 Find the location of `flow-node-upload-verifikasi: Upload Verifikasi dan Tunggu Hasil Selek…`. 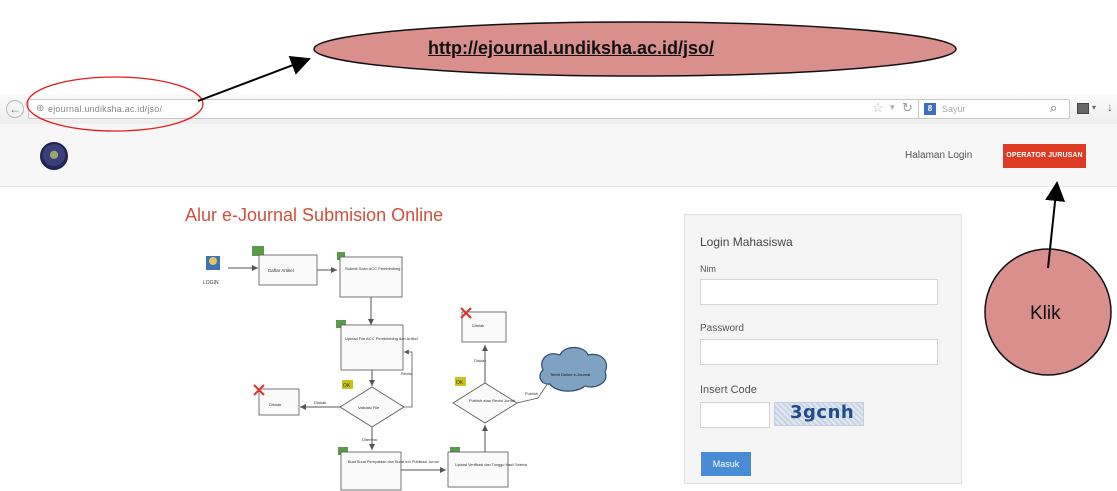

flow-node-upload-verifikasi: Upload Verifikasi dan Tunggu Hasil Selek… is located at coordinates (487, 467).